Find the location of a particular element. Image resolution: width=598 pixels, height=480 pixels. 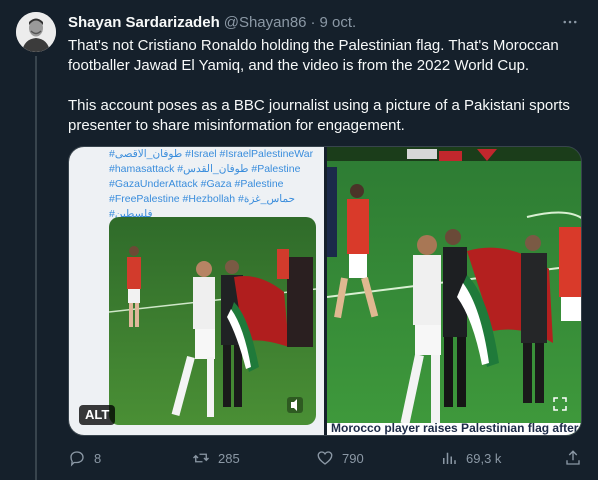

share-icon is located at coordinates (573, 457).